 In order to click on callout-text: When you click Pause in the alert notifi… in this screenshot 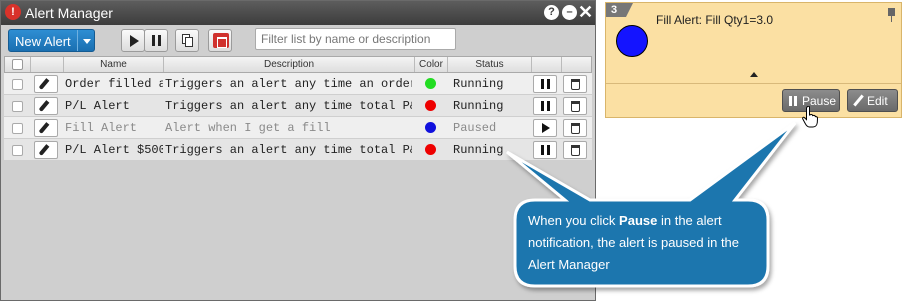, I will do `click(643, 243)`.